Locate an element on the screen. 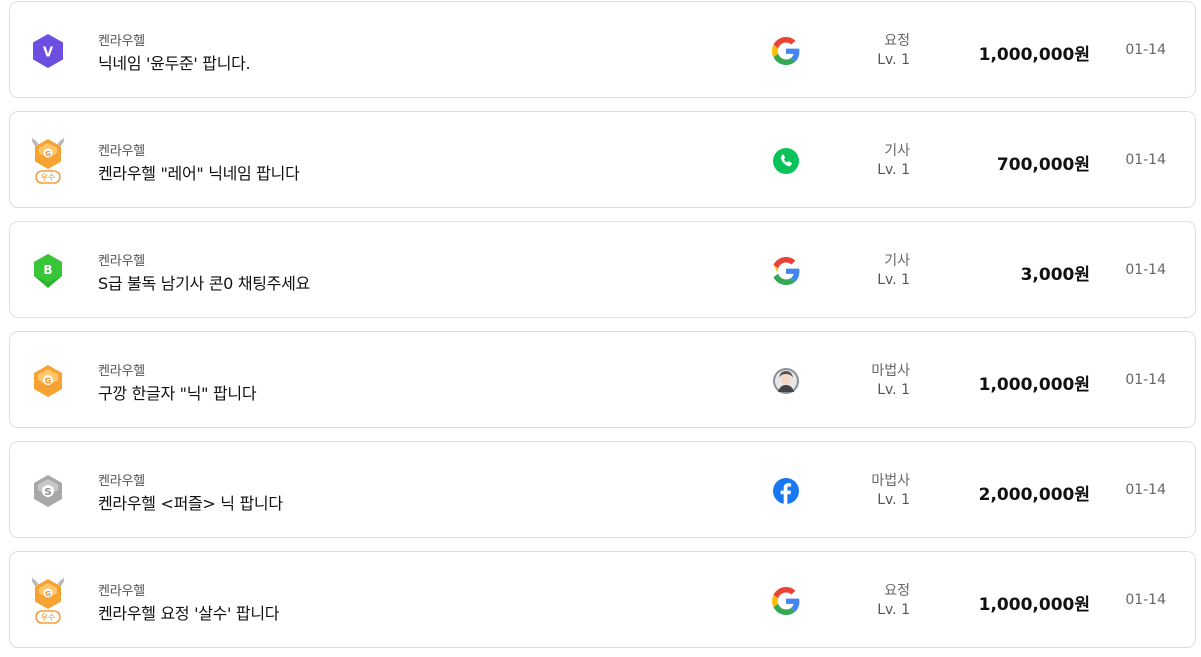 Image resolution: width=1201 pixels, height=657 pixels. listing-title: 닉네임 '윤두준' 팝니다. is located at coordinates (174, 62).